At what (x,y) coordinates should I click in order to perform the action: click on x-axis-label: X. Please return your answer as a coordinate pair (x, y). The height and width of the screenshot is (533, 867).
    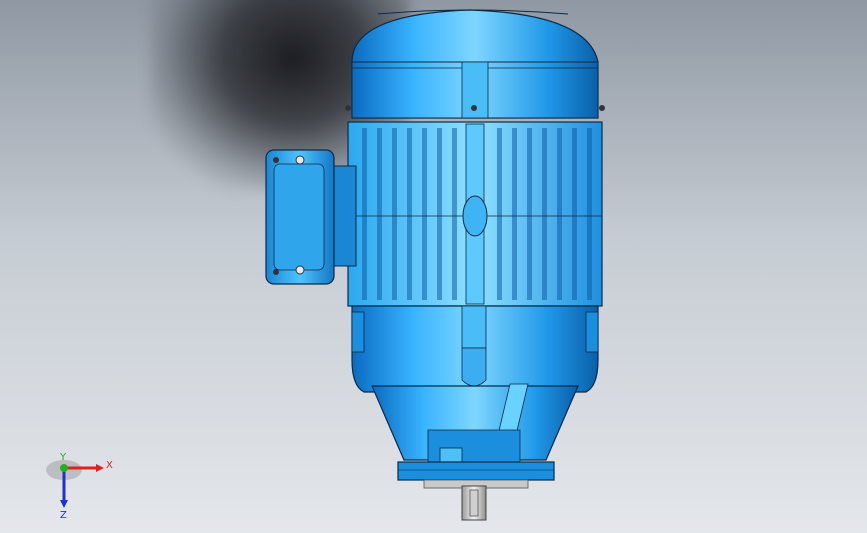
    Looking at the image, I should click on (109, 465).